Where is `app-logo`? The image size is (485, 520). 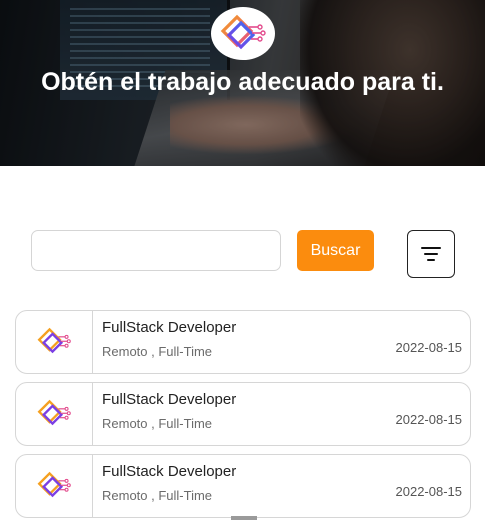
app-logo is located at coordinates (243, 33).